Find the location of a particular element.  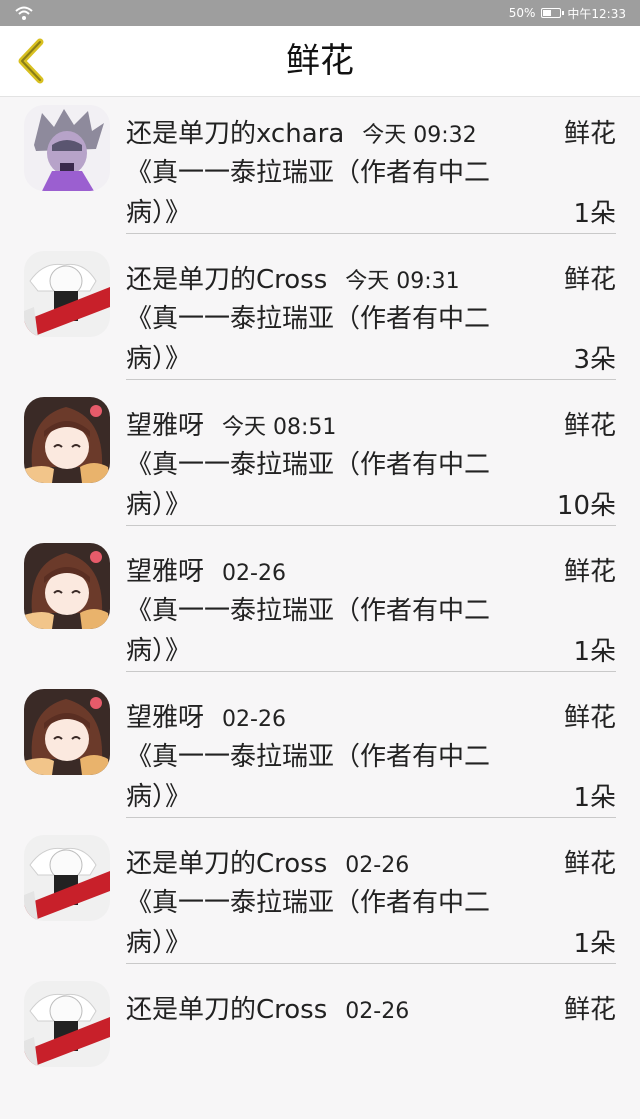

wifi-icon is located at coordinates (24, 13).